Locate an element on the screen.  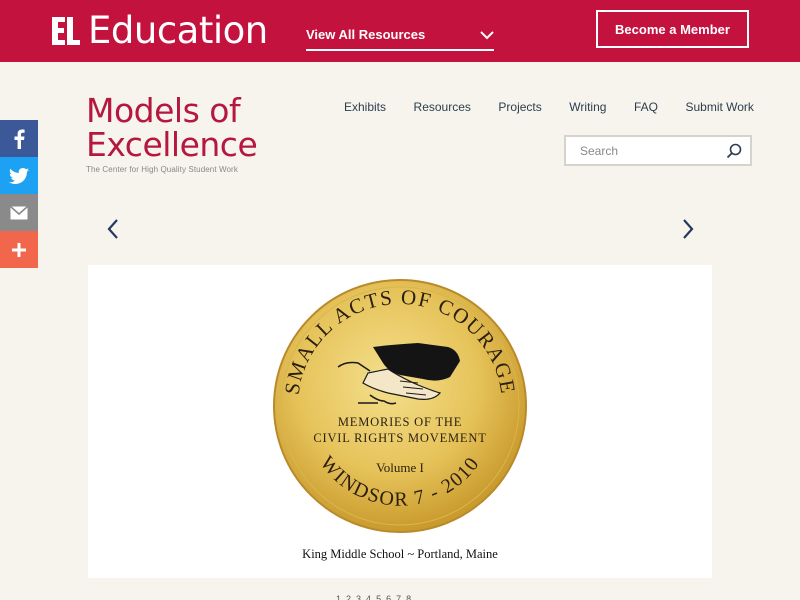
view-all-resources-dropdown: View All Resources is located at coordinates (400, 35).